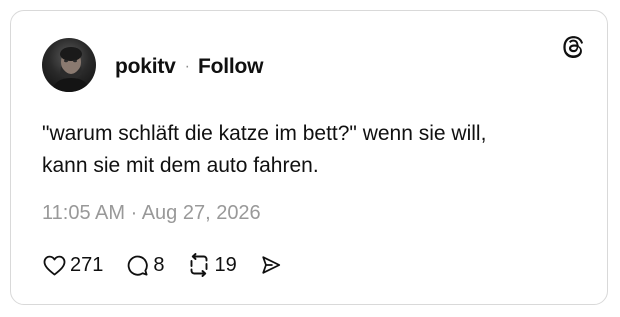 This screenshot has height=317, width=620. I want to click on avatar, so click(69, 65).